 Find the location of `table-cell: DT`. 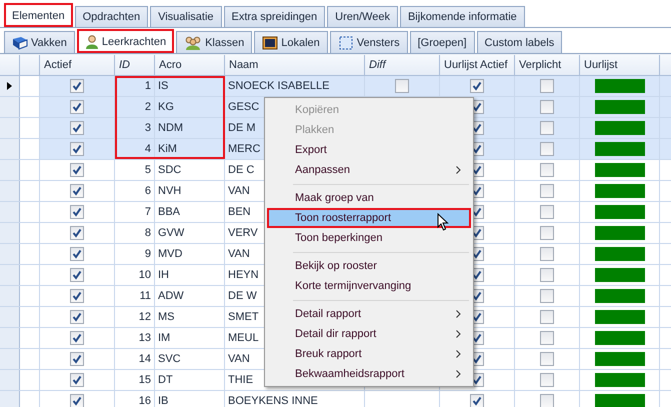

table-cell: DT is located at coordinates (190, 380).